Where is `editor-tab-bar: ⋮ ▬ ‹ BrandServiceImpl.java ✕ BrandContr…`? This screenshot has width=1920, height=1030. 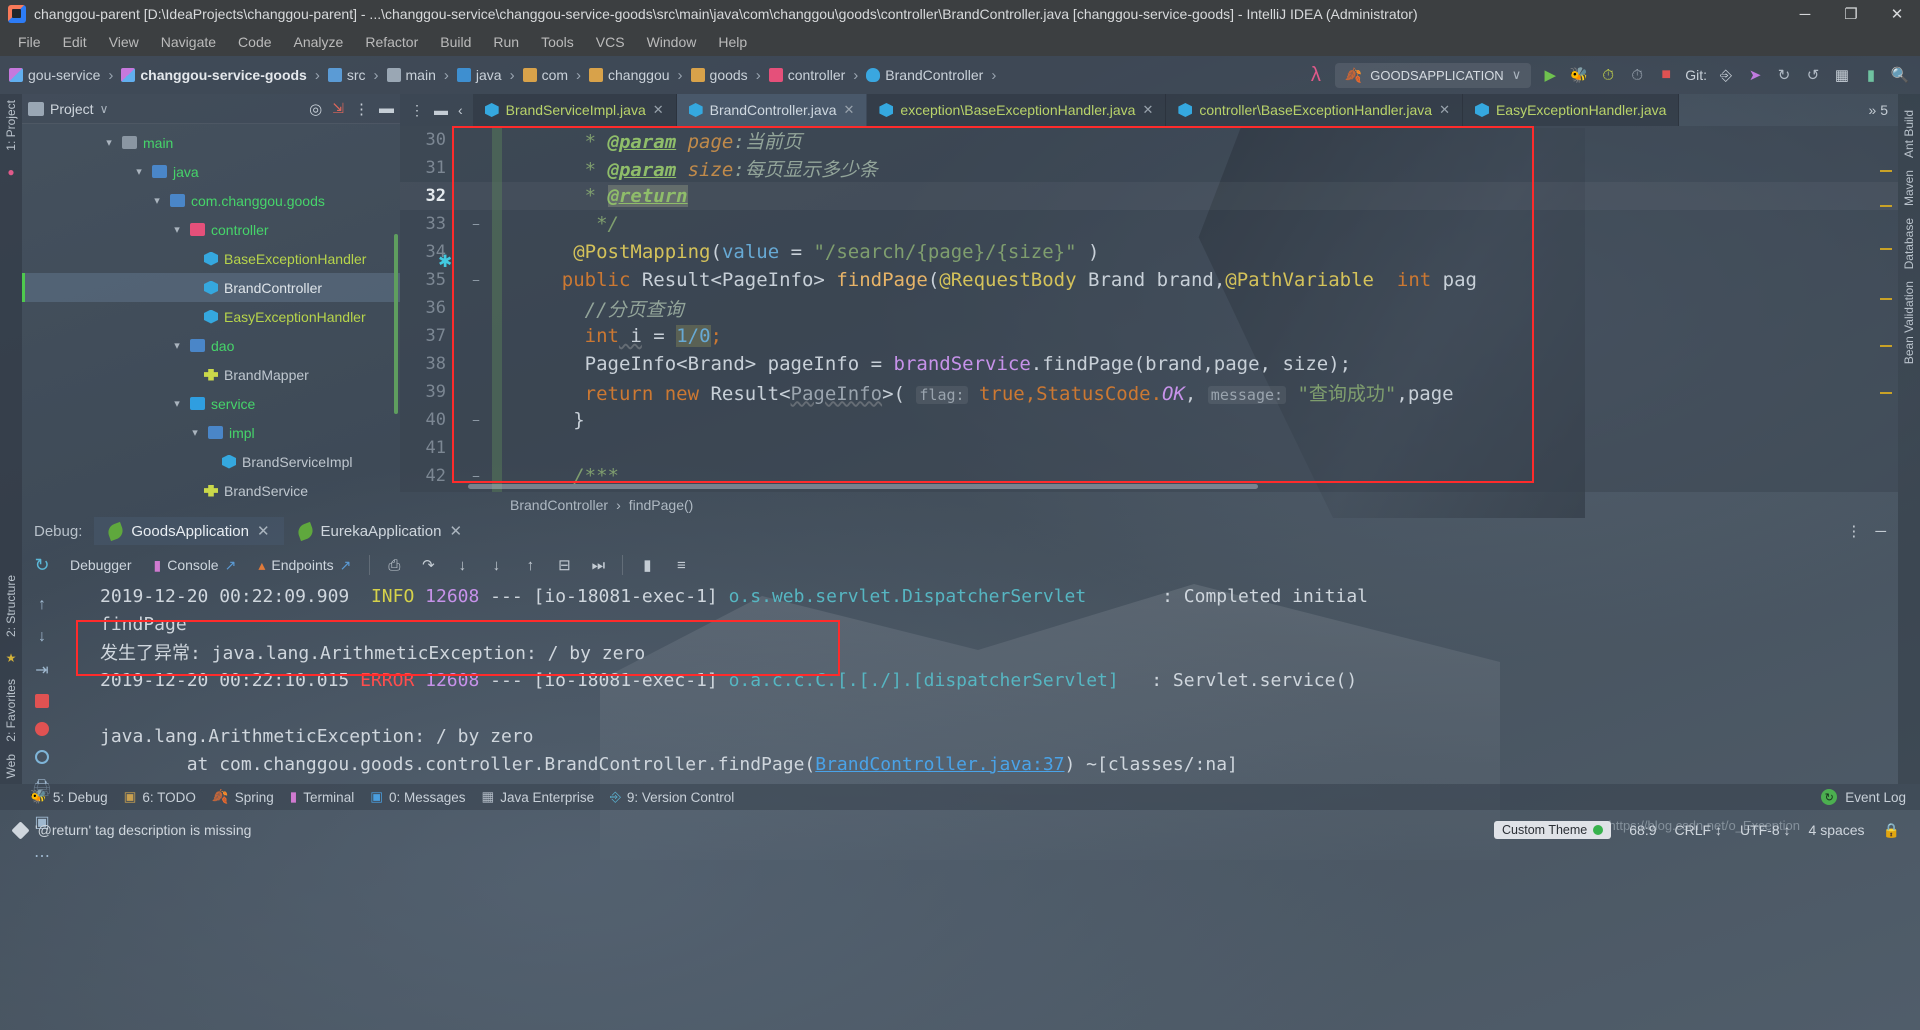 editor-tab-bar: ⋮ ▬ ‹ BrandServiceImpl.java ✕ BrandContr… is located at coordinates (1149, 110).